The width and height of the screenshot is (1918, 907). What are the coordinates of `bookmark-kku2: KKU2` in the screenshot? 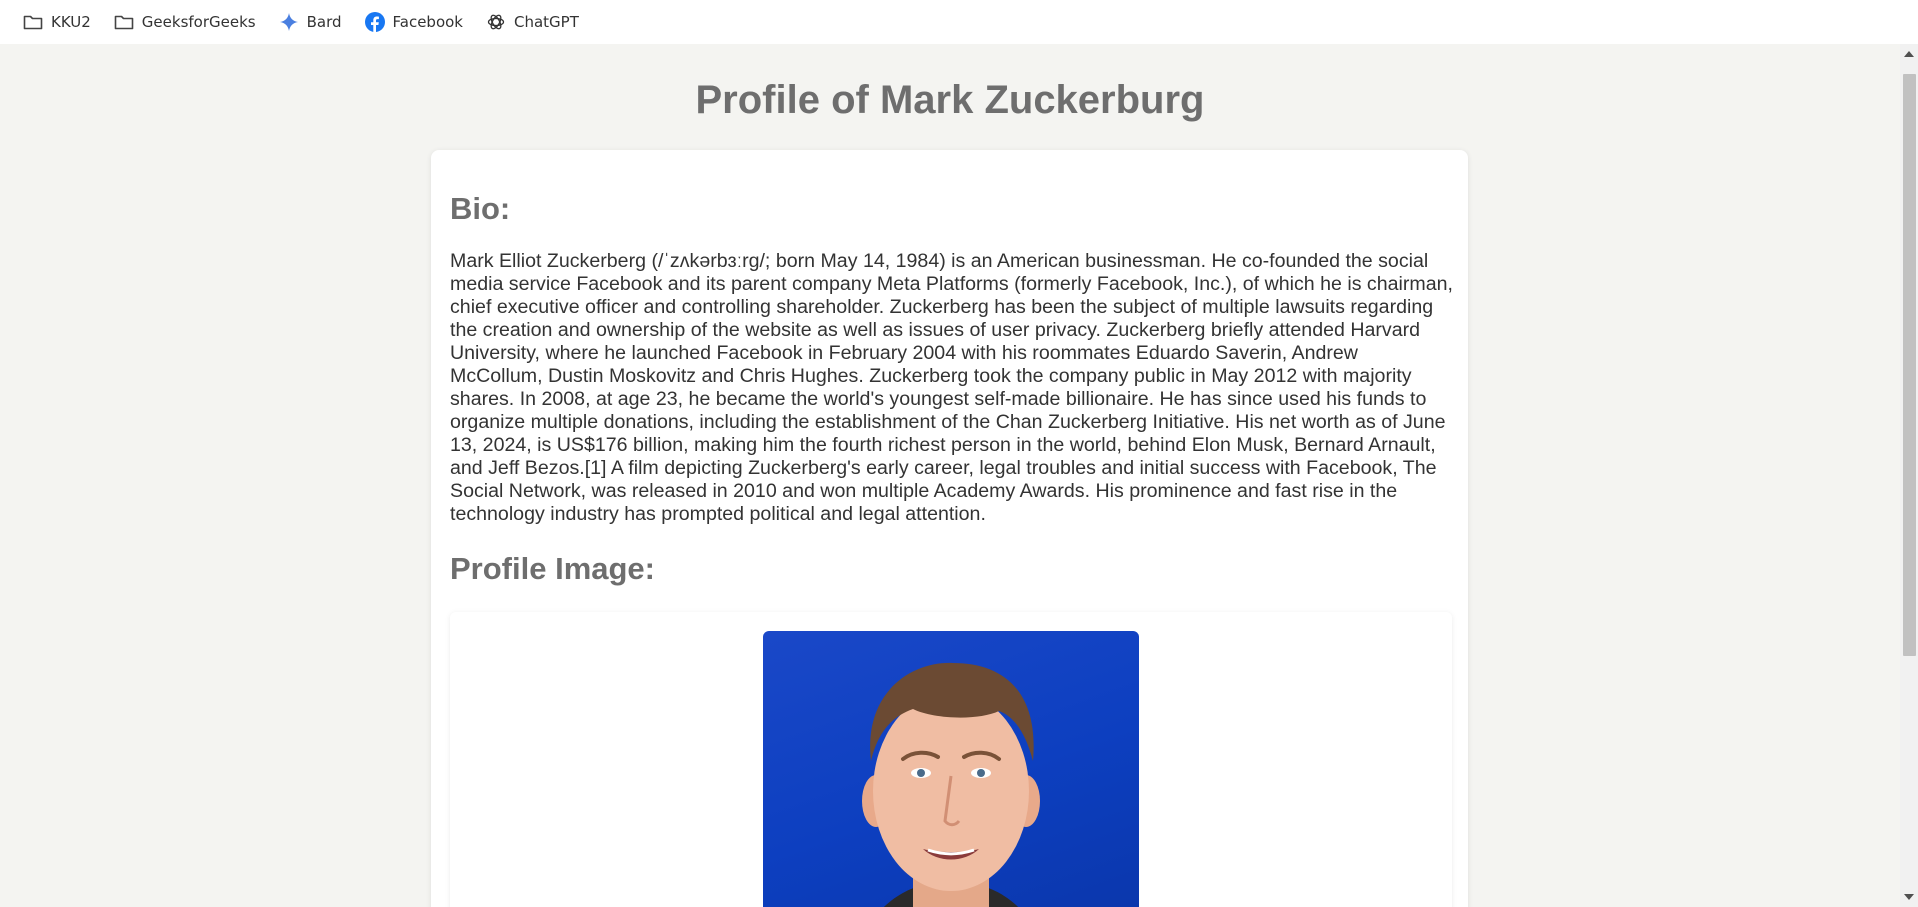 It's located at (56, 22).